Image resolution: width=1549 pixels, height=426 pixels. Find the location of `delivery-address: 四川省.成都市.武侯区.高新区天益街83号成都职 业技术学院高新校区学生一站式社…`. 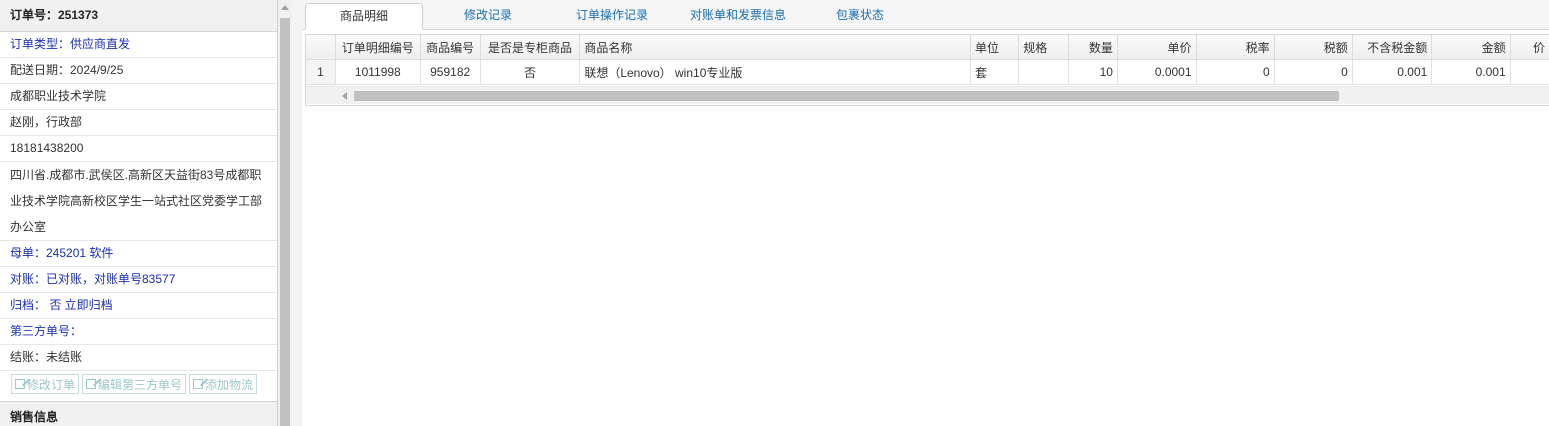

delivery-address: 四川省.成都市.武侯区.高新区天益街83号成都职 业技术学院高新校区学生一站式社… is located at coordinates (138, 201).